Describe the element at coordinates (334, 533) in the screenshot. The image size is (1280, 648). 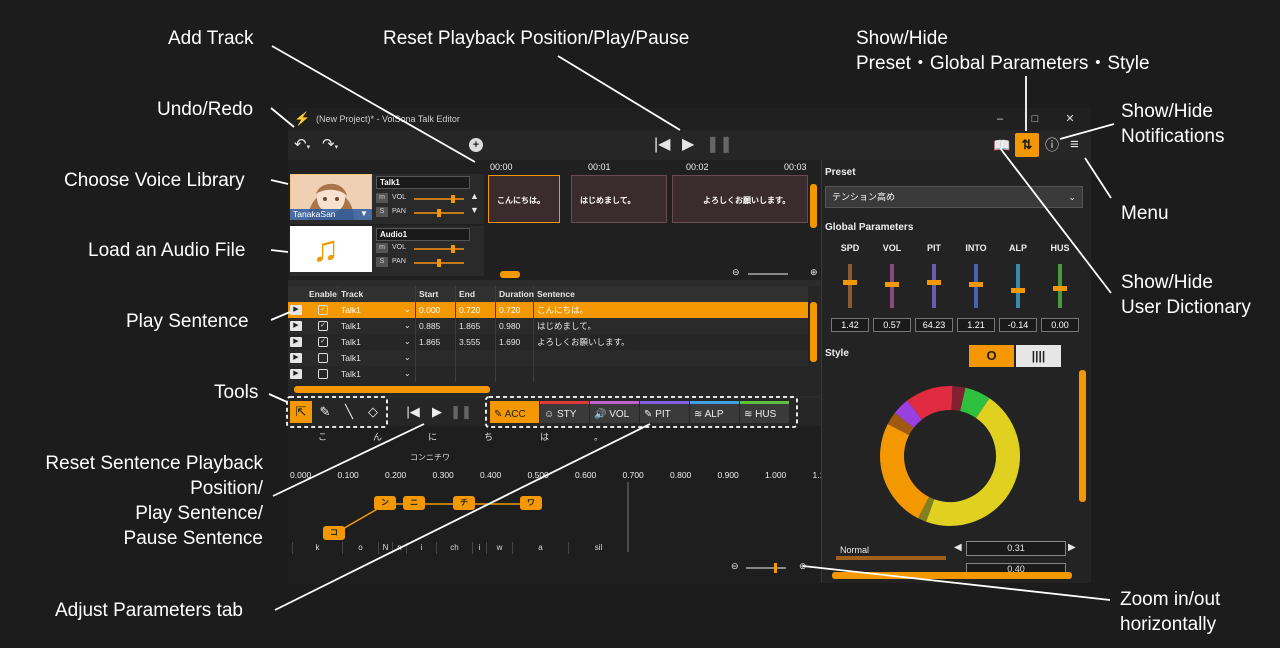
I see `accent-box: コ` at that location.